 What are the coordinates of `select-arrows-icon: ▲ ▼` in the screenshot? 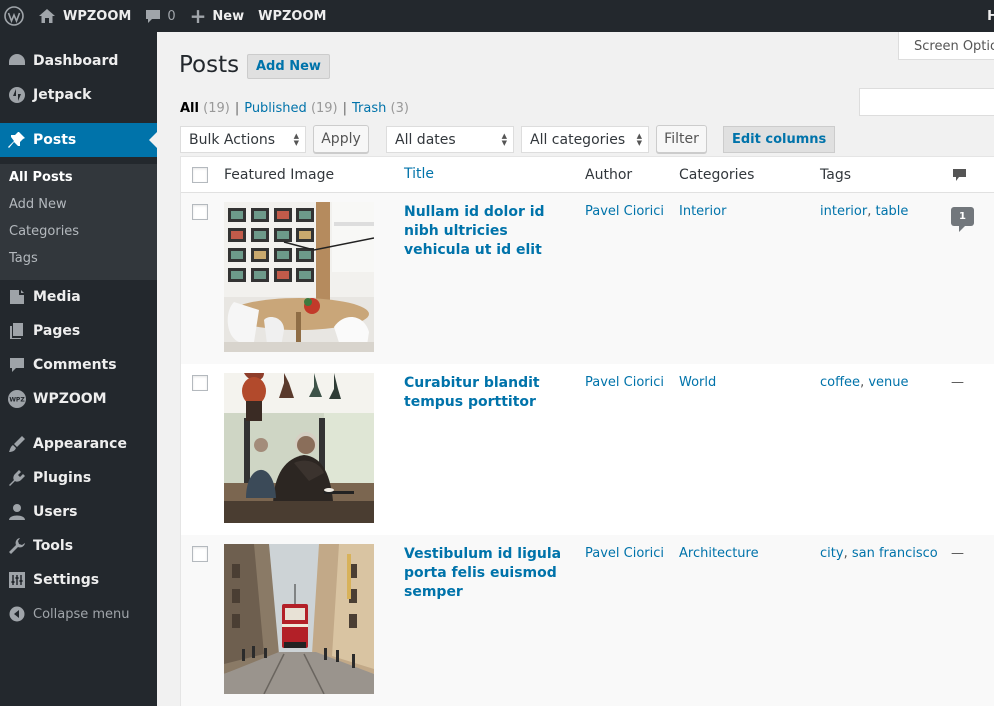 It's located at (639, 139).